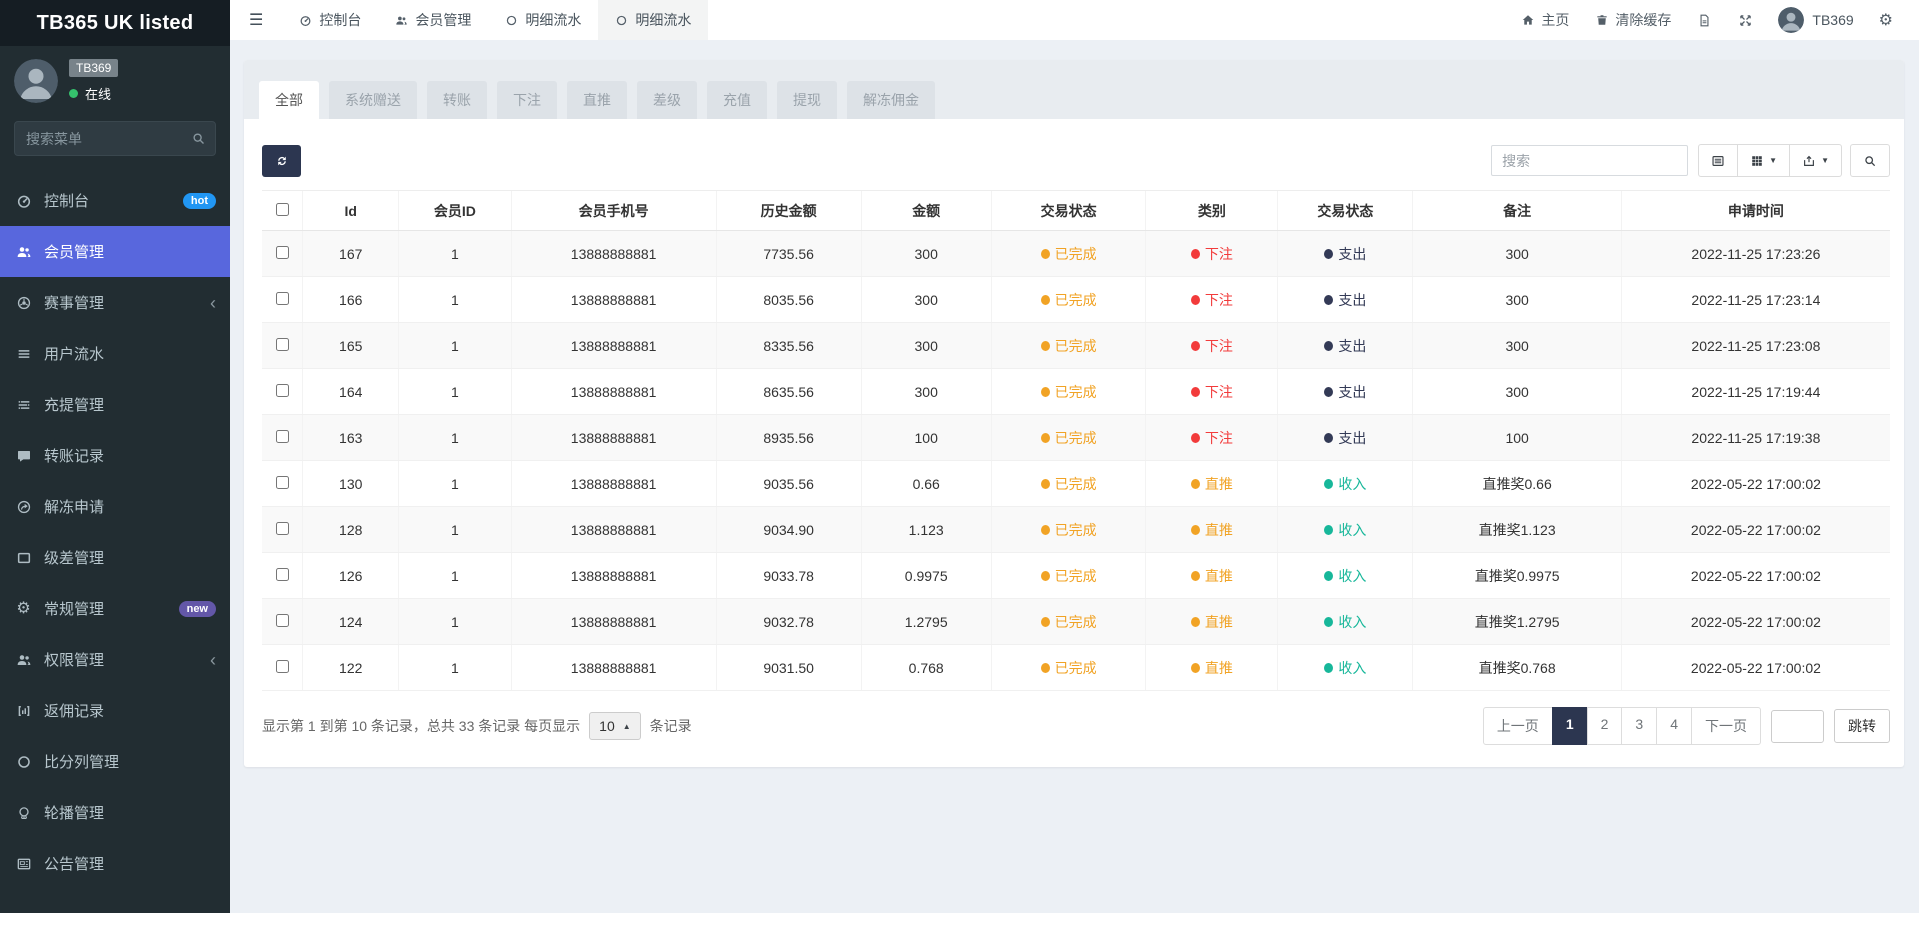  Describe the element at coordinates (74, 303) in the screenshot. I see `sidebar-item-label: 赛事管理` at that location.